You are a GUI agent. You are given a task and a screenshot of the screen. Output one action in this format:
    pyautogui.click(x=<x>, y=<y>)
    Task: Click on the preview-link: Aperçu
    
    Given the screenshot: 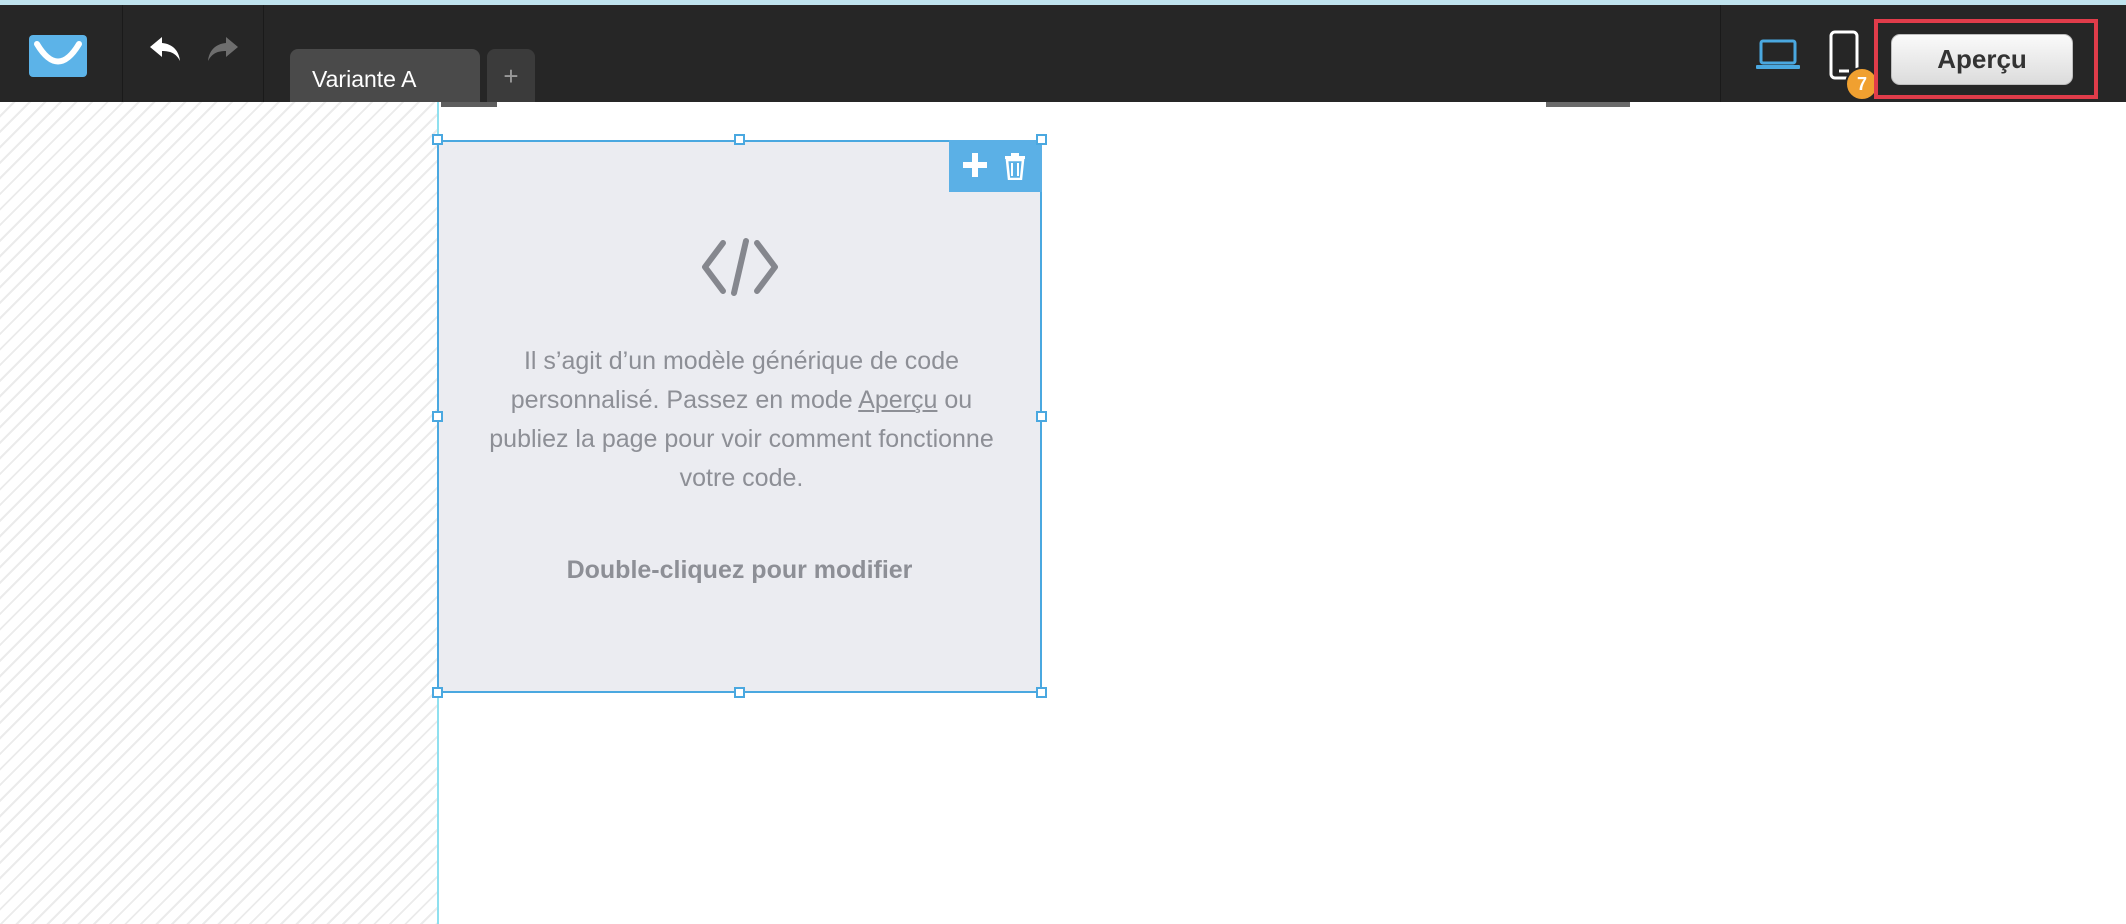 What is the action you would take?
    pyautogui.click(x=897, y=400)
    